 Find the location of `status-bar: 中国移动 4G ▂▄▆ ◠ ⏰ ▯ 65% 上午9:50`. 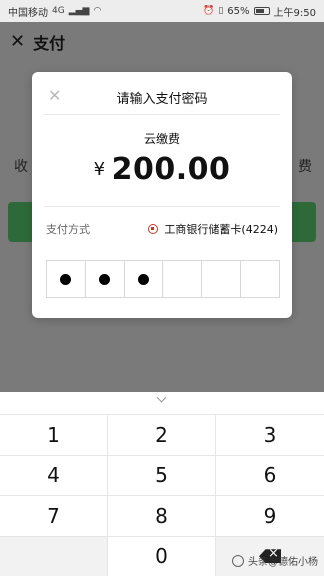

status-bar: 中国移动 4G ▂▄▆ ◠ ⏰ ▯ 65% 上午9:50 is located at coordinates (162, 11).